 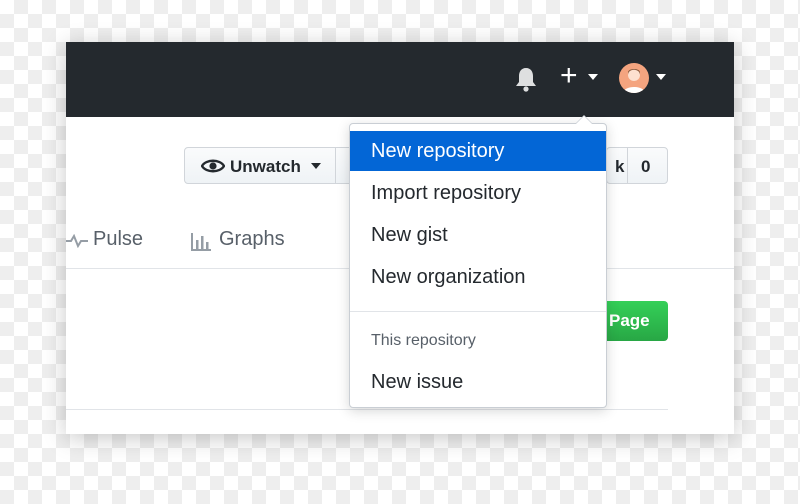 I want to click on menu-section-header: This repository, so click(x=423, y=340).